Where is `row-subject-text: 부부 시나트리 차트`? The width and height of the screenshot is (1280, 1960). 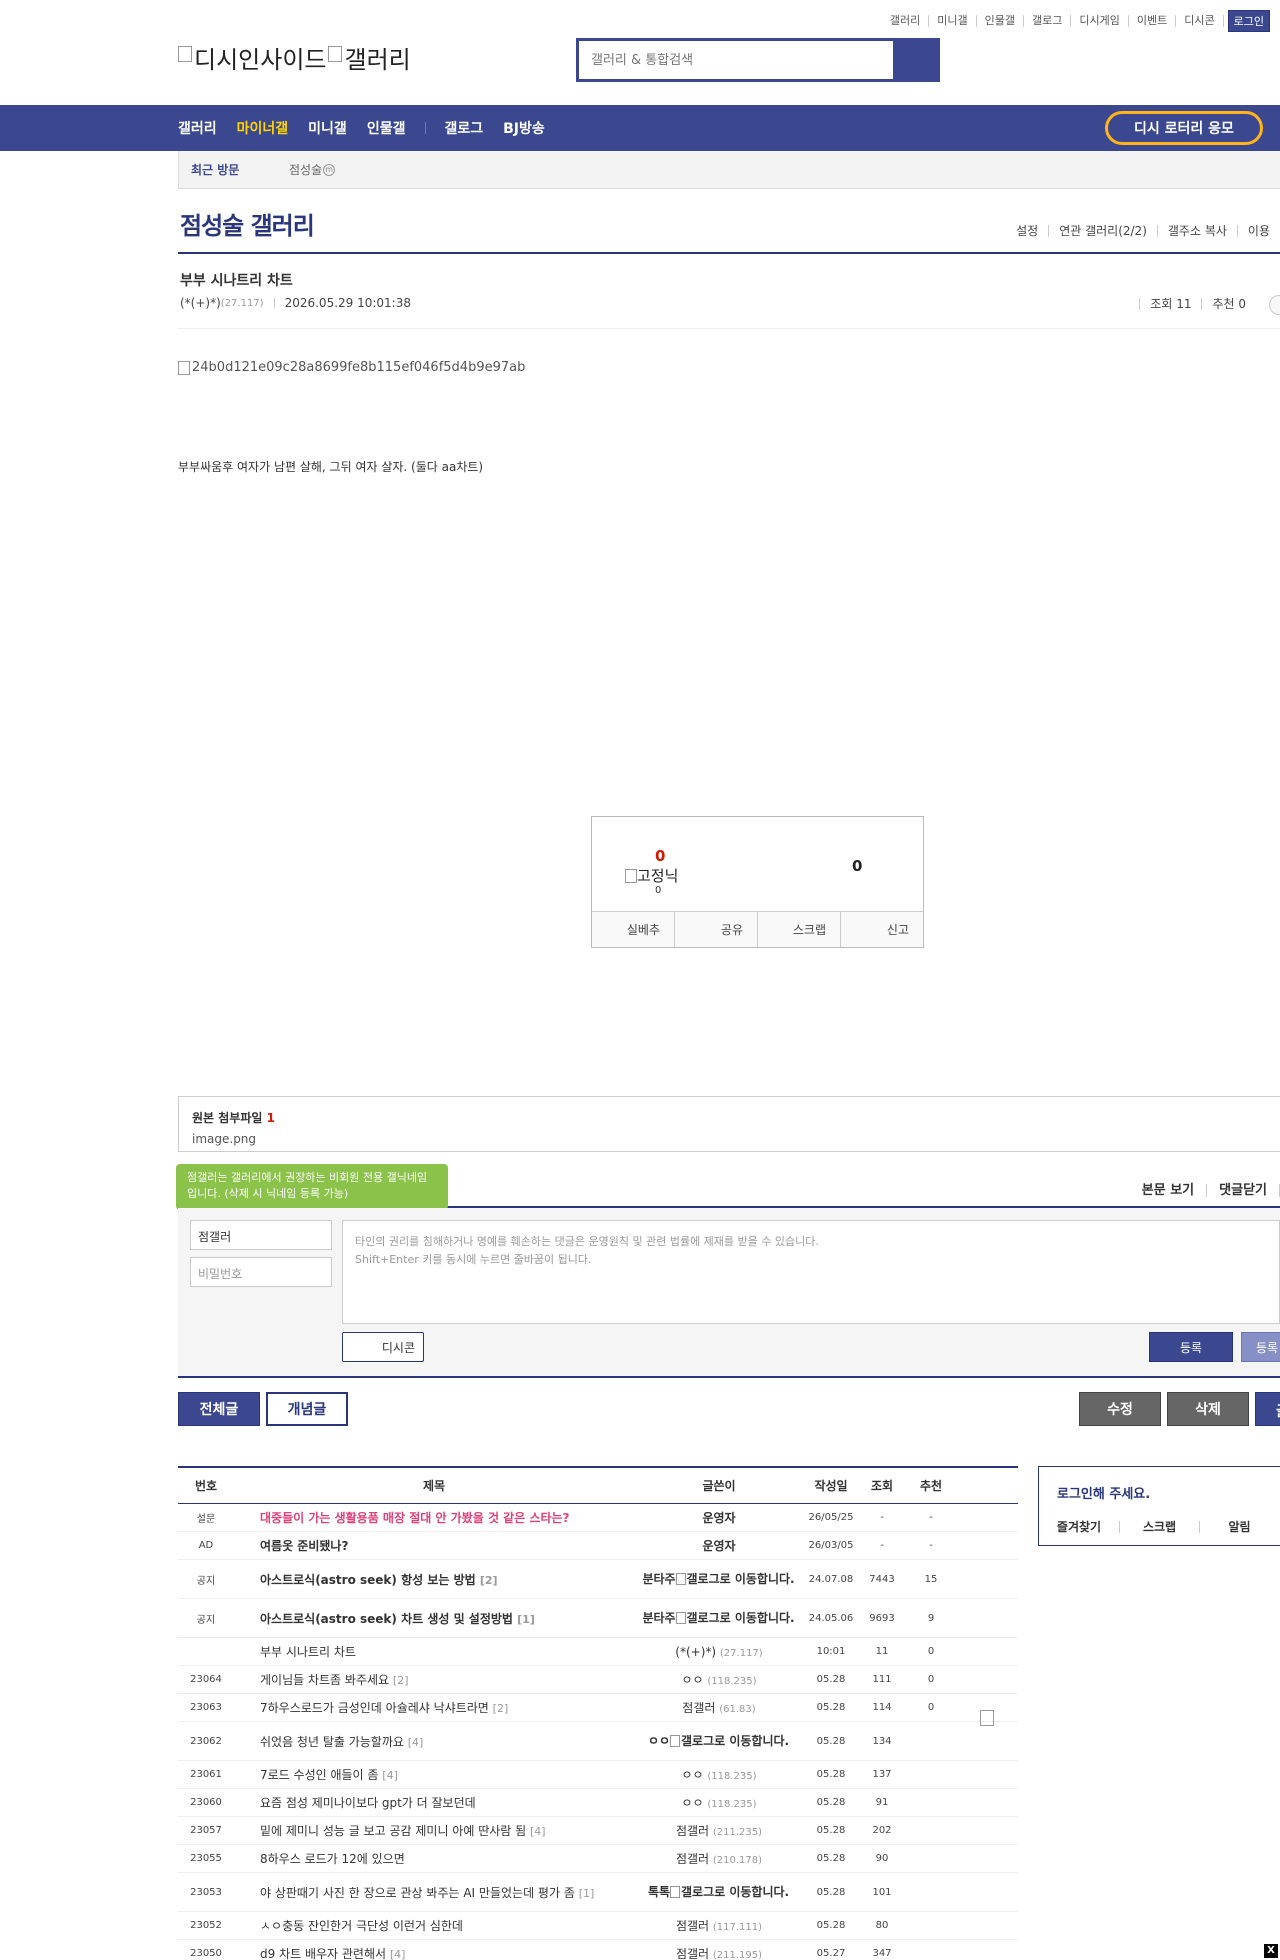
row-subject-text: 부부 시나트리 차트 is located at coordinates (308, 1652).